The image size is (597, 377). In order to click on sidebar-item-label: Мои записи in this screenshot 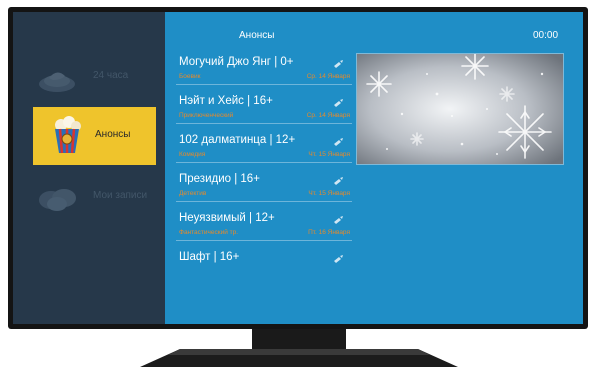, I will do `click(120, 195)`.